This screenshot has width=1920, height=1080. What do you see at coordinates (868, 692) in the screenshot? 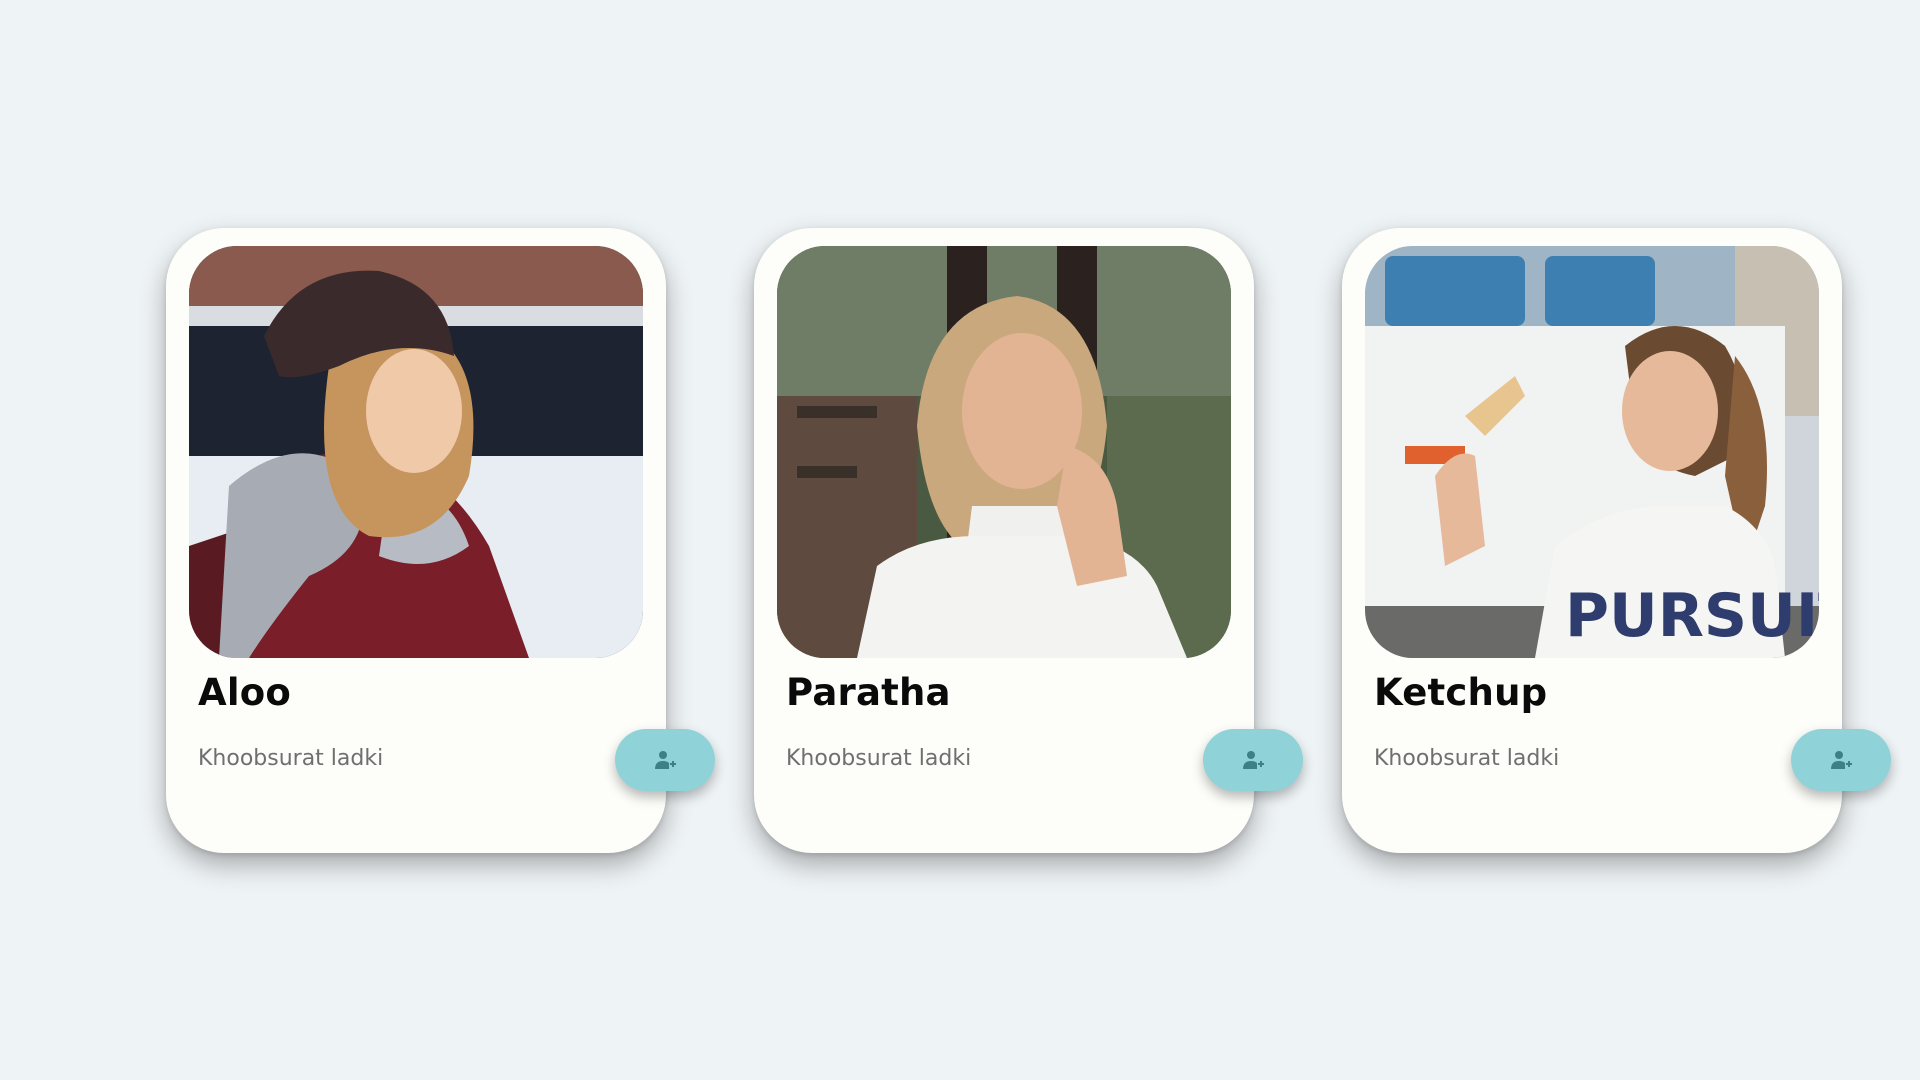
I see `profile-name: Paratha` at bounding box center [868, 692].